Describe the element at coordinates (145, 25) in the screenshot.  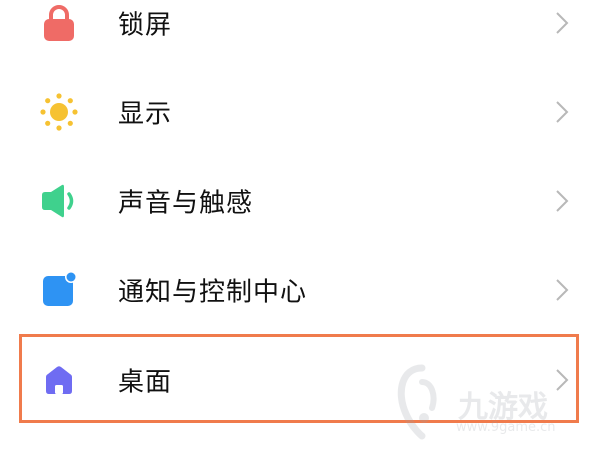
I see `settings-item-label: 锁屏` at that location.